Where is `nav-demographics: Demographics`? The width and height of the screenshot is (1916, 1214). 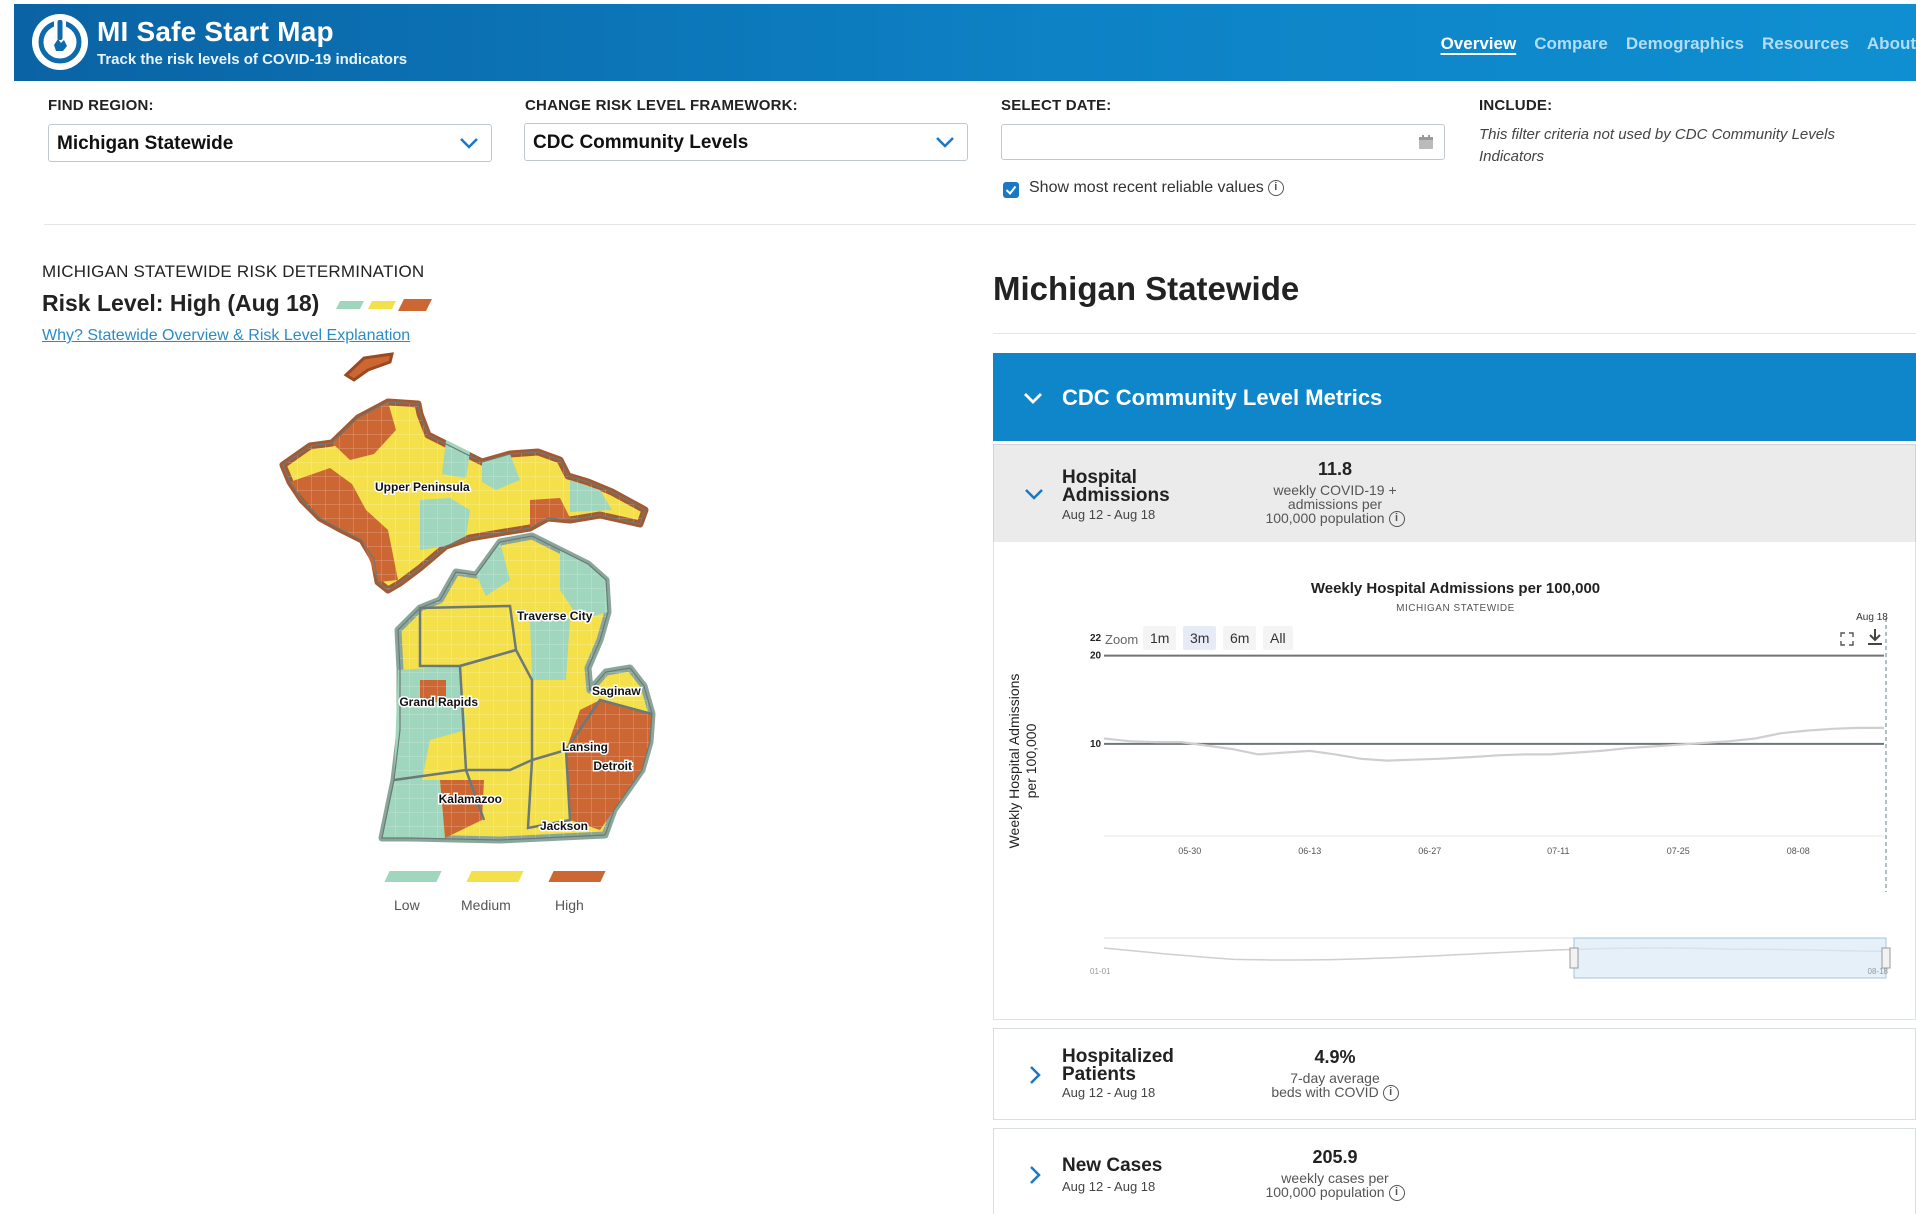 nav-demographics: Demographics is located at coordinates (1685, 44).